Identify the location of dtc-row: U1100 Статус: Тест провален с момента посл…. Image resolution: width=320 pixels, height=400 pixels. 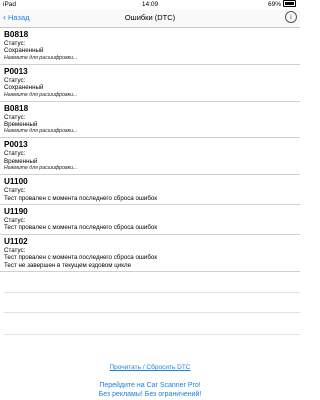
(150, 190).